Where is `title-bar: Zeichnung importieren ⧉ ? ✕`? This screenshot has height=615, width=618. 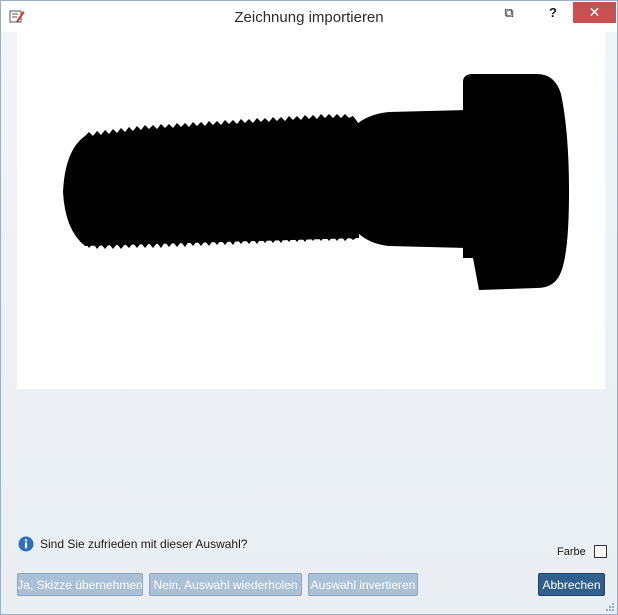
title-bar: Zeichnung importieren ⧉ ? ✕ is located at coordinates (309, 16).